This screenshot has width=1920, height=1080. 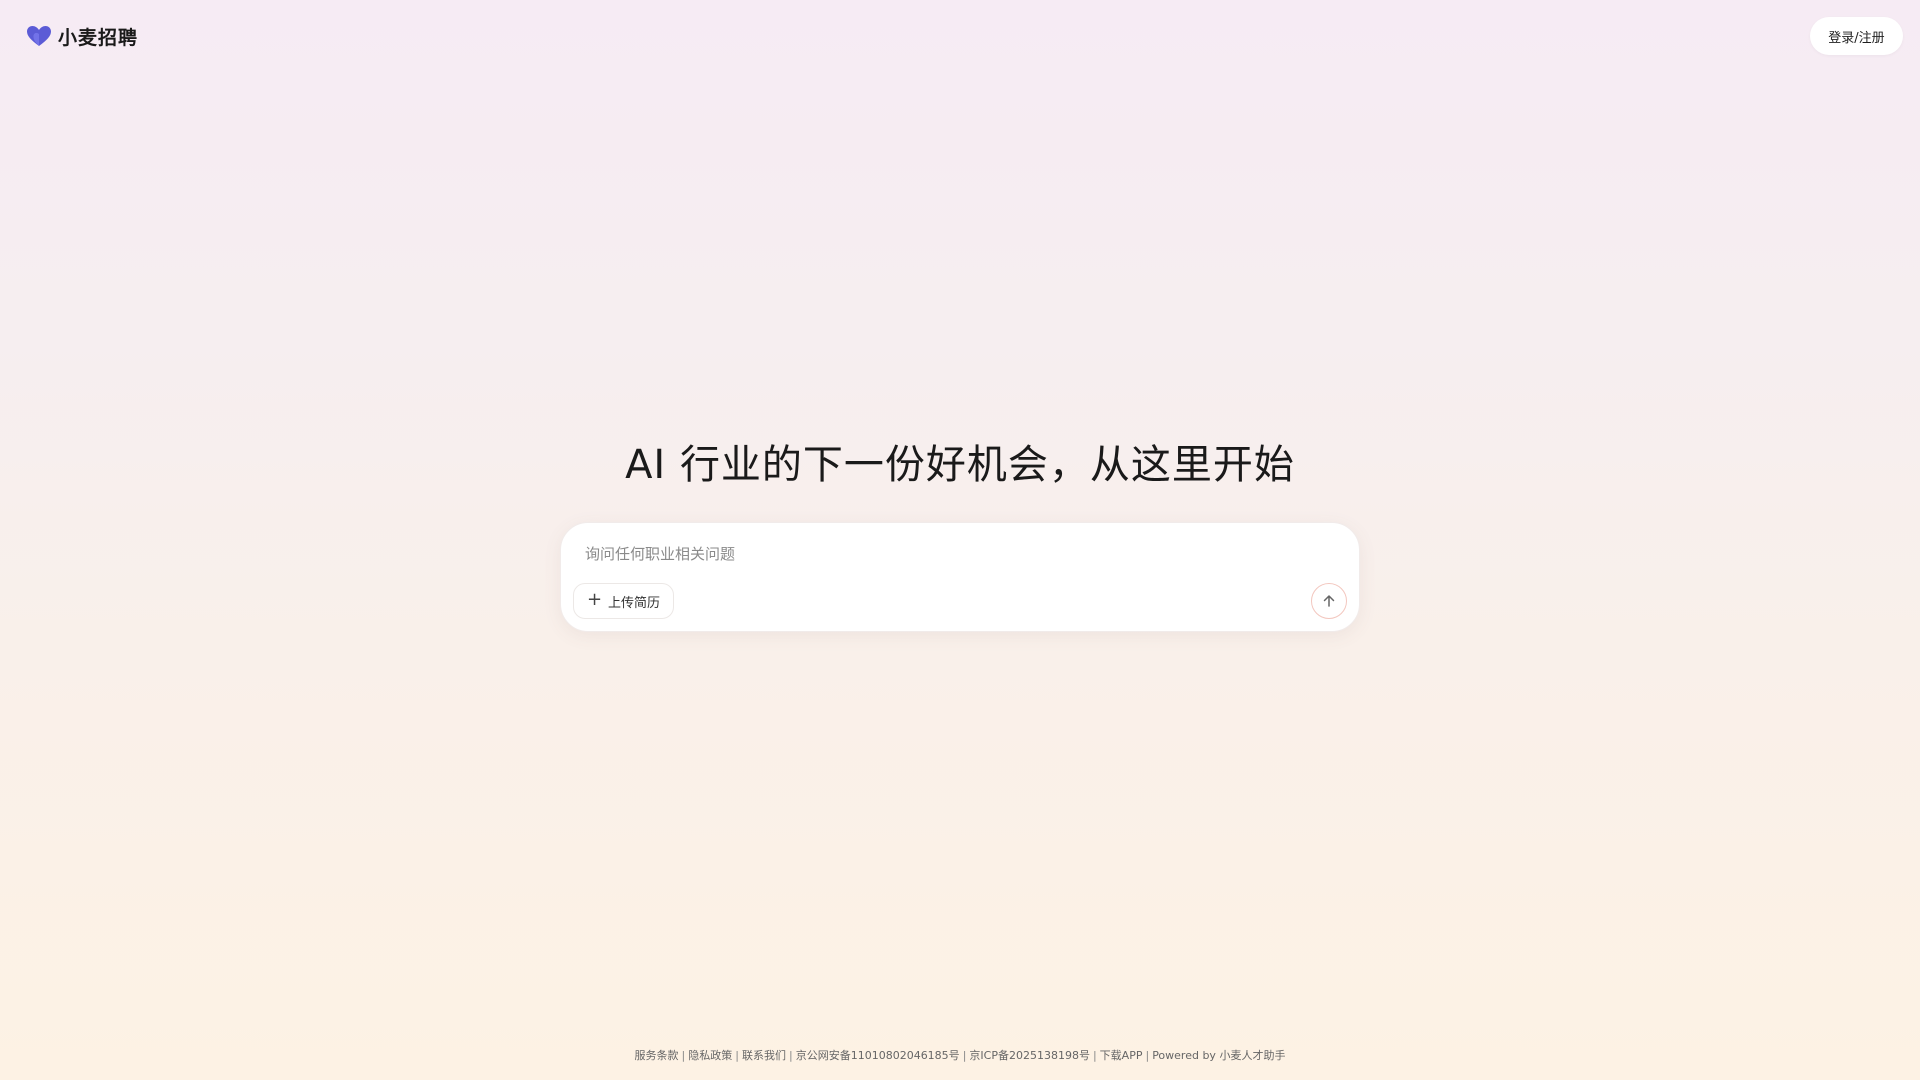 I want to click on powered-by-link: Powered by 小麦人才助手, so click(x=1218, y=1055).